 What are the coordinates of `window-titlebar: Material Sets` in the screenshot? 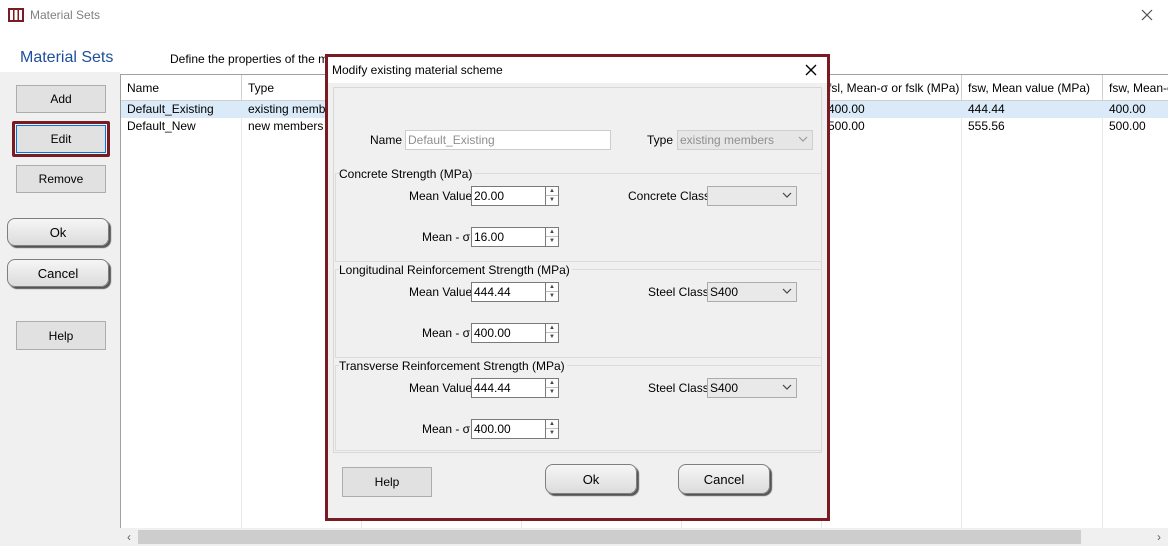 It's located at (584, 15).